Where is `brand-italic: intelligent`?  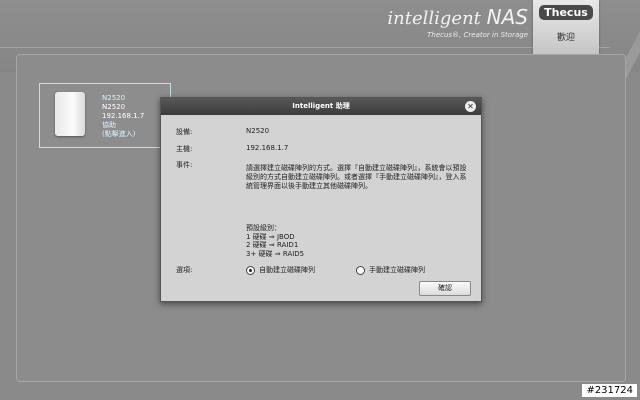
brand-italic: intelligent is located at coordinates (434, 18).